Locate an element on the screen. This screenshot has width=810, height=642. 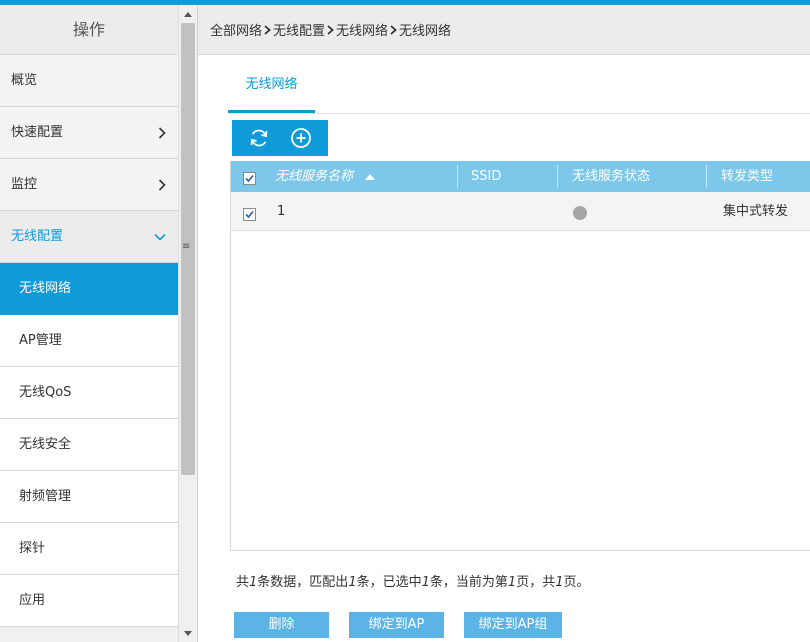
splitter-grip-icon: ≡ is located at coordinates (186, 247).